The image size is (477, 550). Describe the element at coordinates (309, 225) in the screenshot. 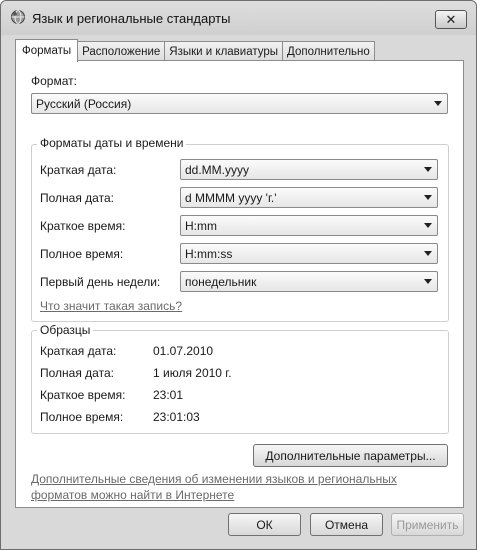

I see `short-time-select: H:mm` at that location.